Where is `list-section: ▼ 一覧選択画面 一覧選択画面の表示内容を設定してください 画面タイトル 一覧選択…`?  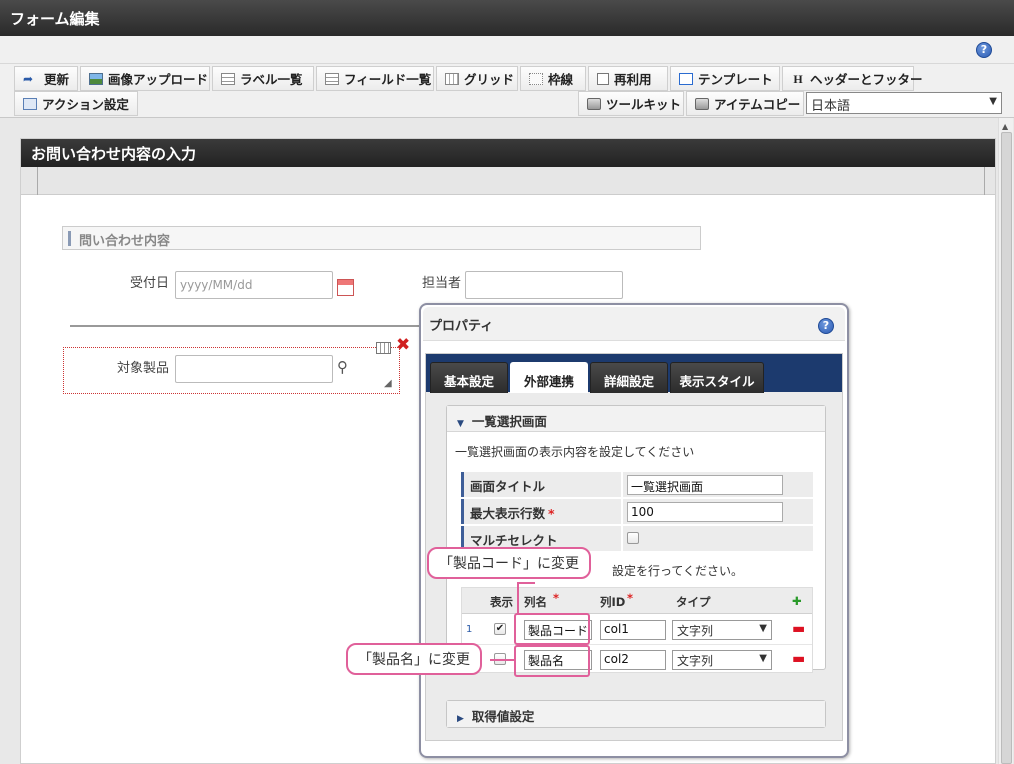
list-section: ▼ 一覧選択画面 一覧選択画面の表示内容を設定してください 画面タイトル 一覧選択… is located at coordinates (636, 539).